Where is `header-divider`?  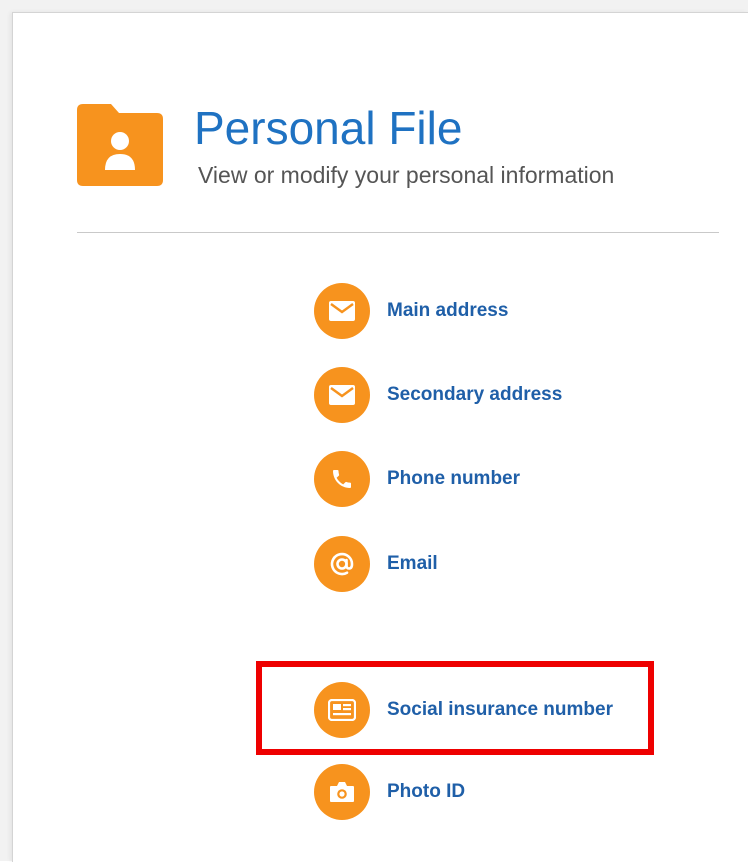 header-divider is located at coordinates (398, 232).